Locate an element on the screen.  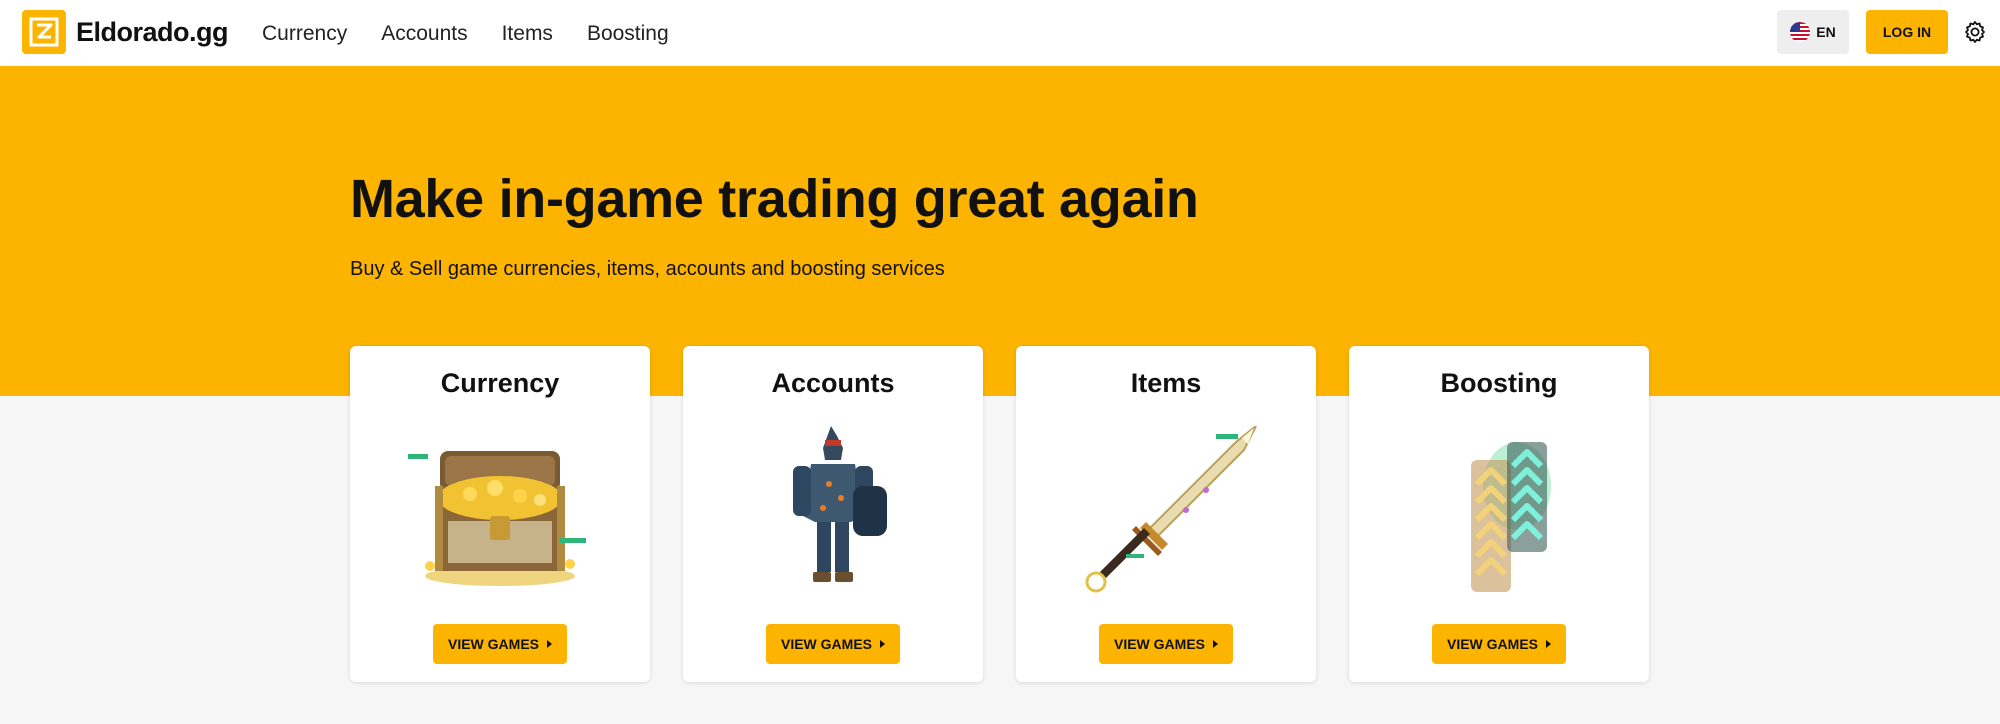
nav-item-boosting: Boosting is located at coordinates (628, 34).